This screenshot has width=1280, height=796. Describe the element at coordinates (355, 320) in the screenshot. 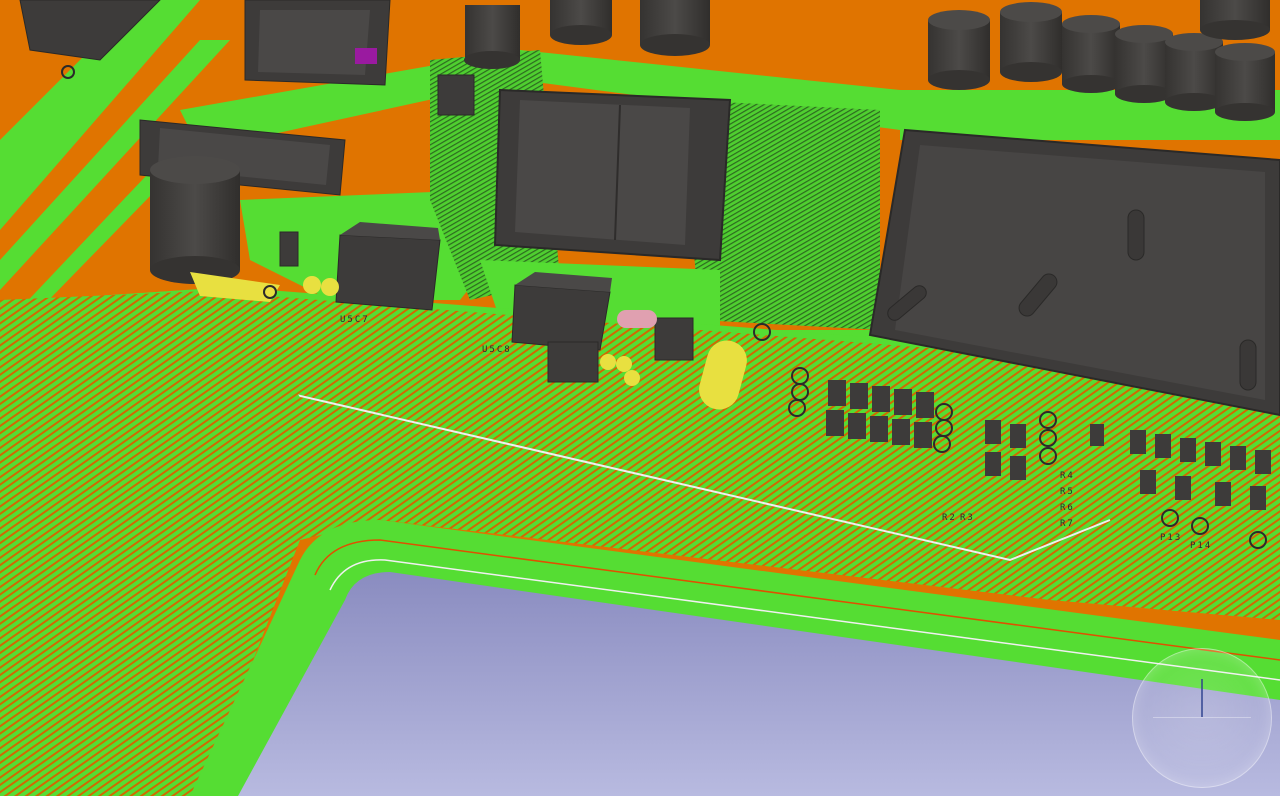

I see `silk-u5c7: U5C7` at that location.